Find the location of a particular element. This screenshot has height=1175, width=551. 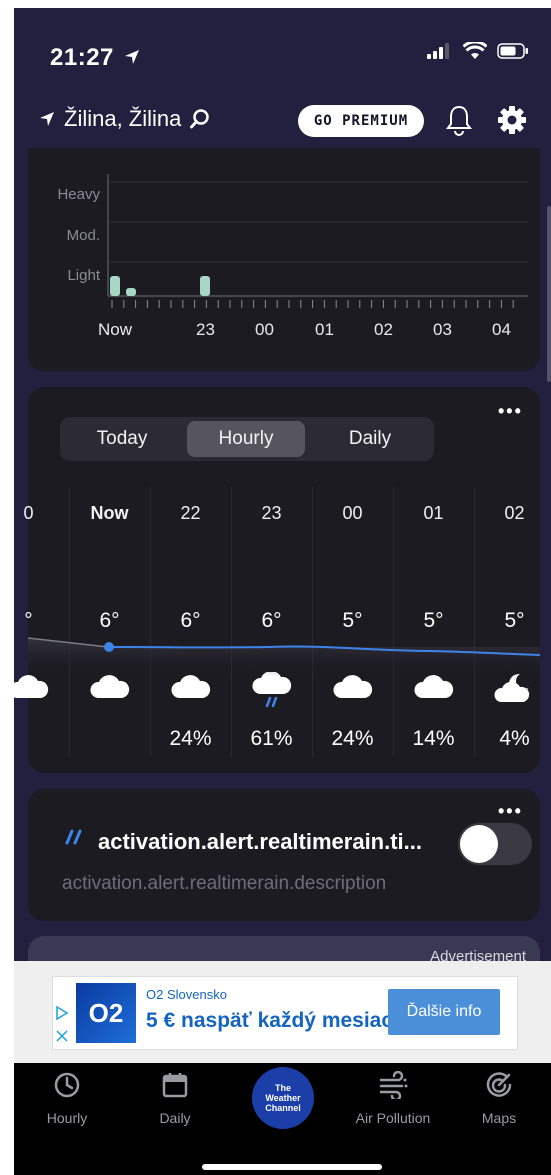

tab-hourly-nav: Hourly is located at coordinates (67, 1098).